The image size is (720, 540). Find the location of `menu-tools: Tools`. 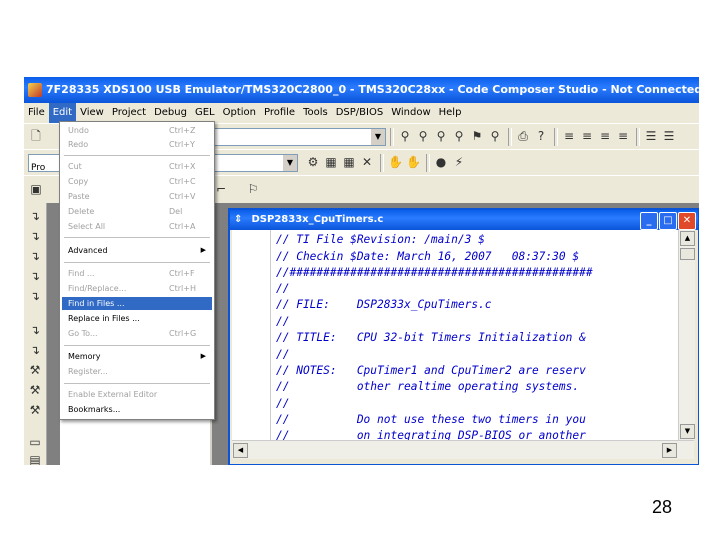

menu-tools: Tools is located at coordinates (315, 113).